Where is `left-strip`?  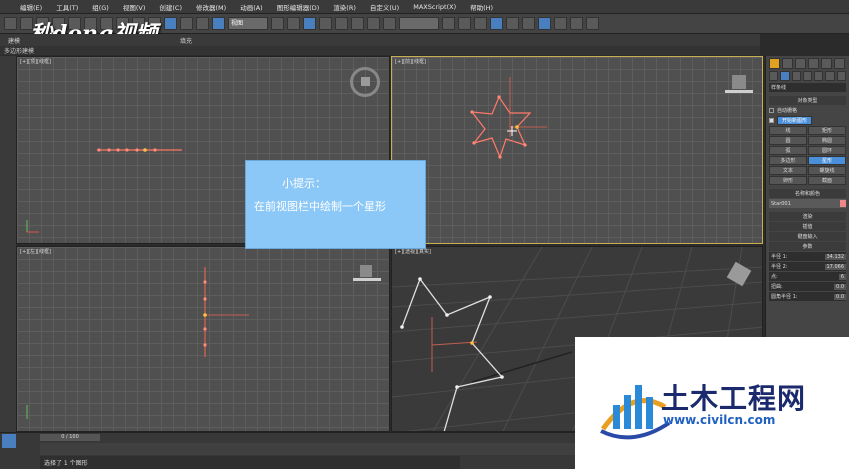
left-strip is located at coordinates (8, 244).